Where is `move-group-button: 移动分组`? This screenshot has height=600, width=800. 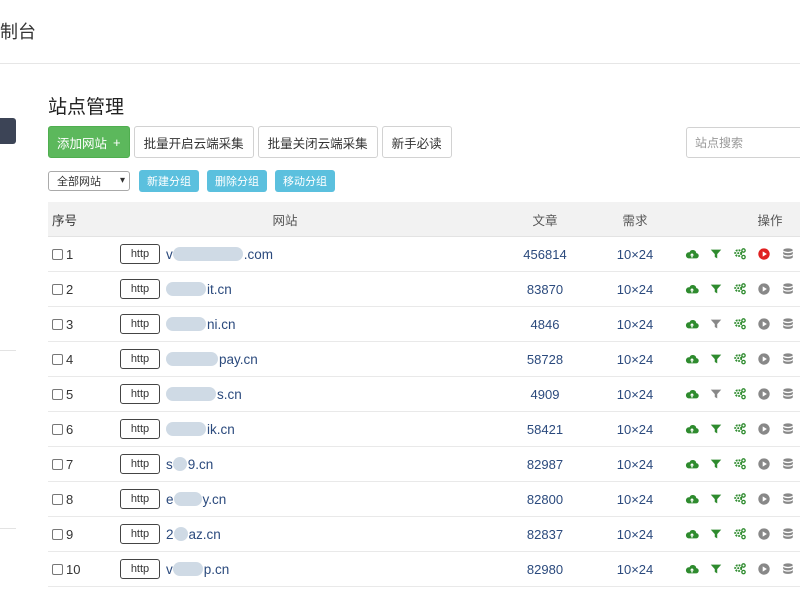
move-group-button: 移动分组 is located at coordinates (305, 181).